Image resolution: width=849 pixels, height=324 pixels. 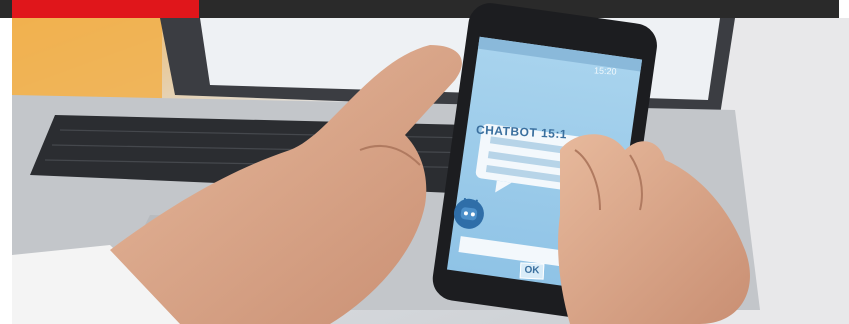 What do you see at coordinates (532, 271) in the screenshot?
I see `ok-button: OK` at bounding box center [532, 271].